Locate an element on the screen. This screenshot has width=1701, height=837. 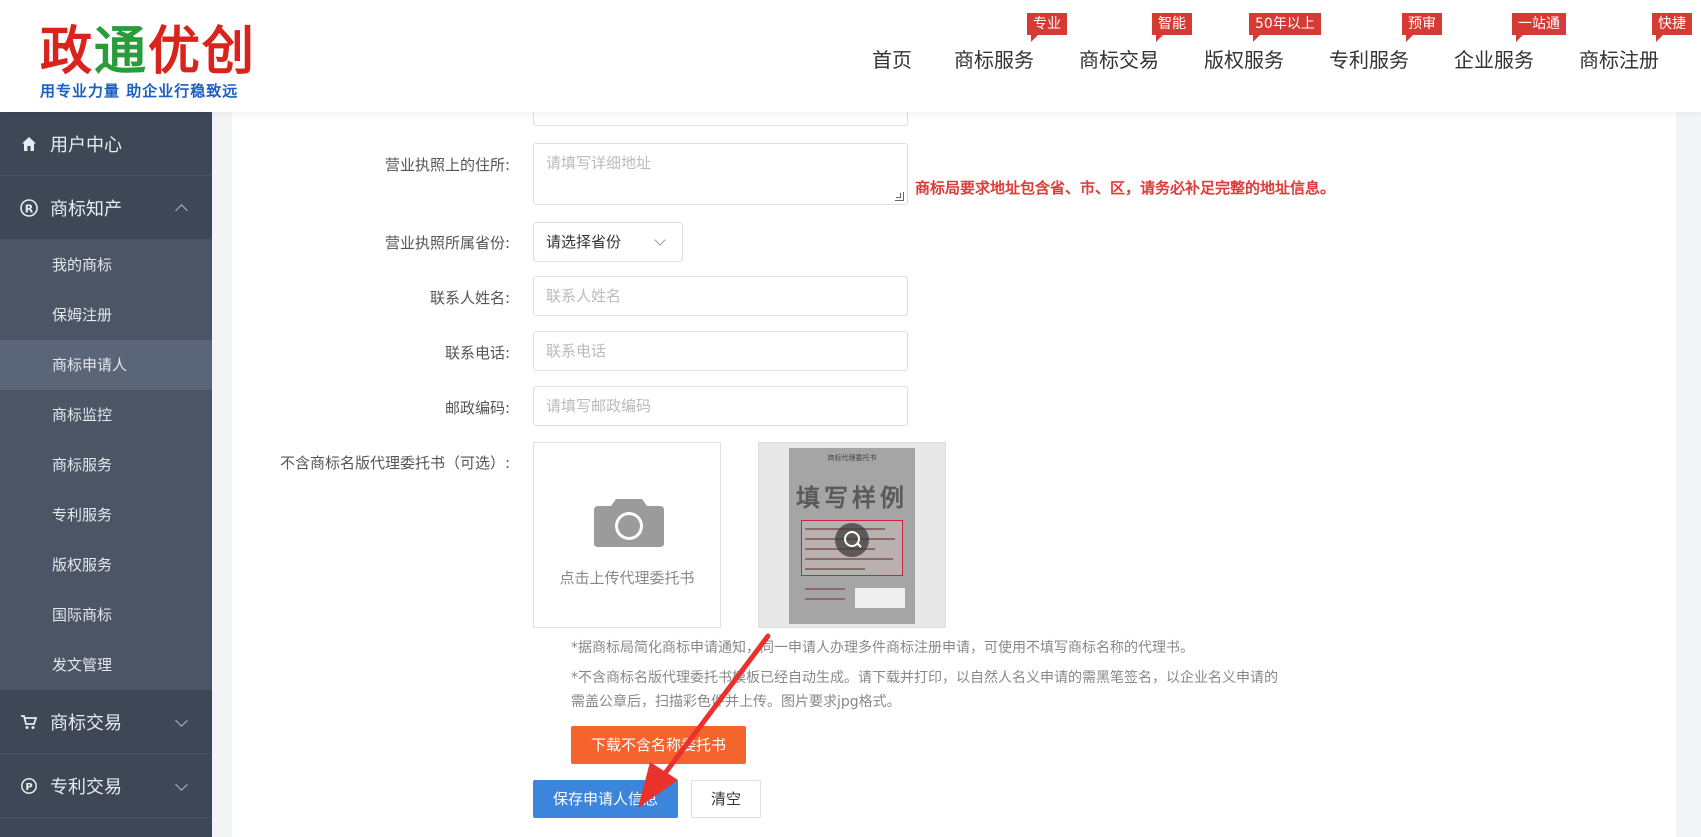
contact-label: 联系人姓名: is located at coordinates (469, 298).